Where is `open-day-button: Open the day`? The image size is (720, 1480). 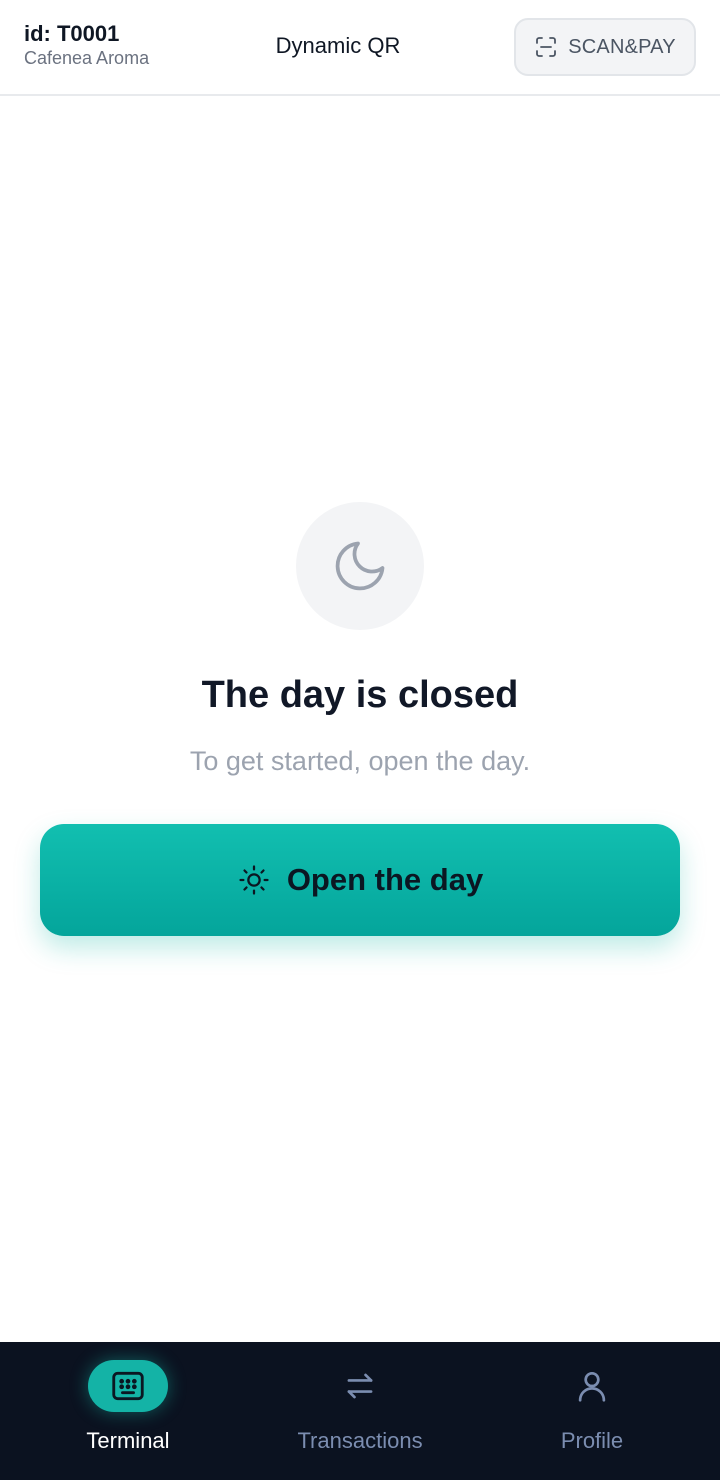 open-day-button: Open the day is located at coordinates (360, 880).